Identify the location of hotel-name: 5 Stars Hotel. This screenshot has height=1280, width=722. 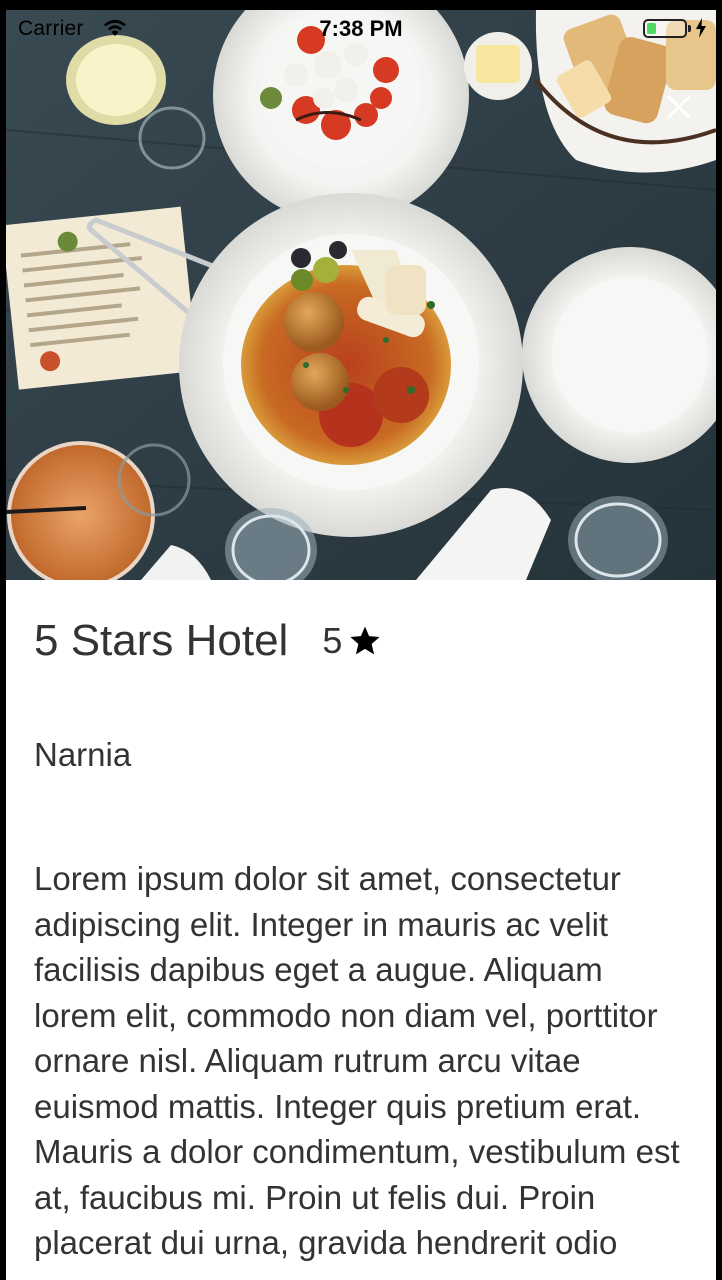
(161, 640).